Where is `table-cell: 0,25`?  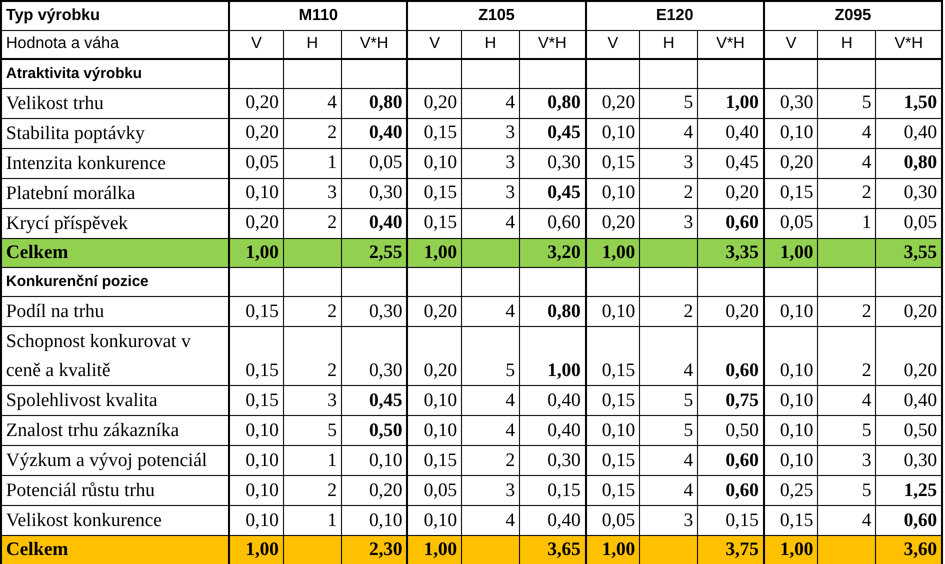 table-cell: 0,25 is located at coordinates (791, 491).